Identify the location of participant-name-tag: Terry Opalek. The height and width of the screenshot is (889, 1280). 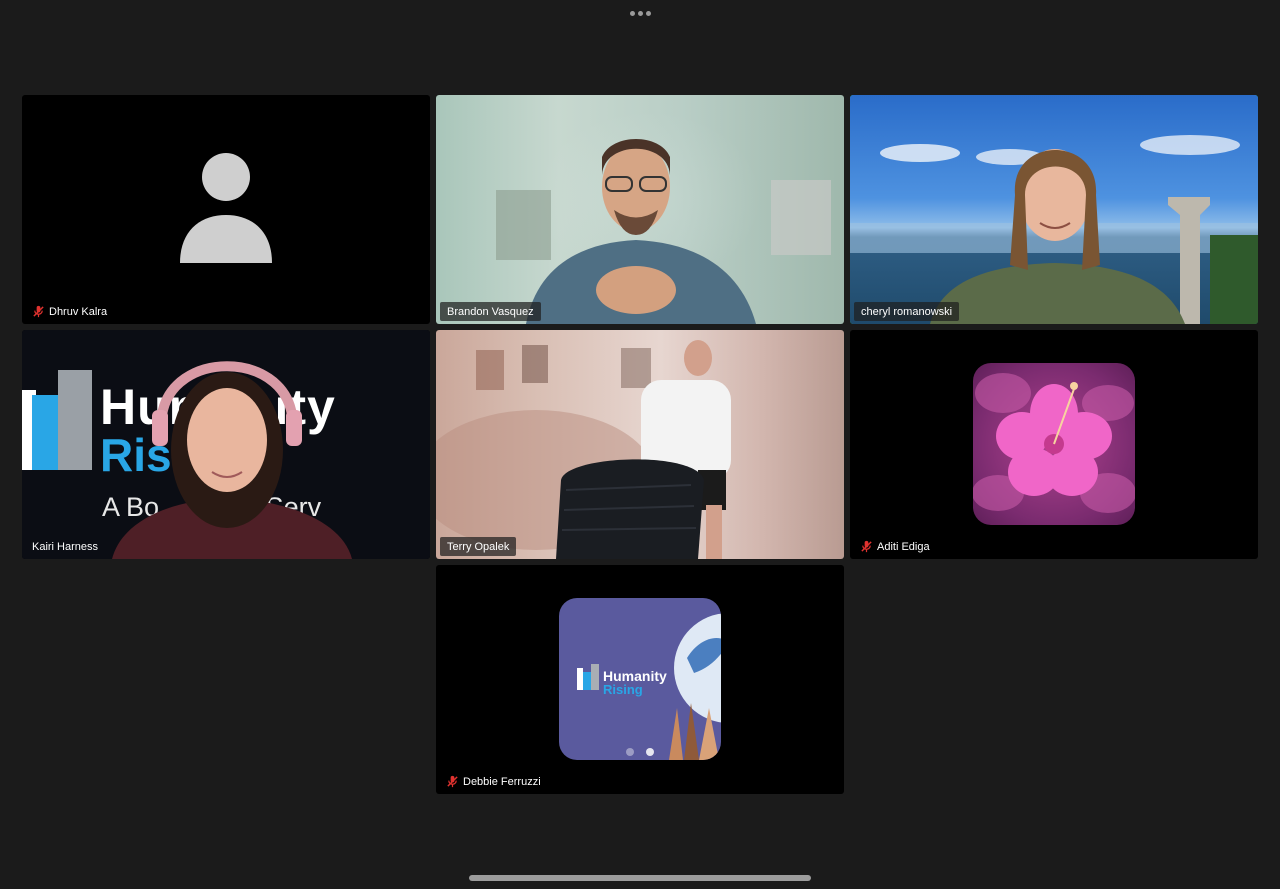
(478, 546).